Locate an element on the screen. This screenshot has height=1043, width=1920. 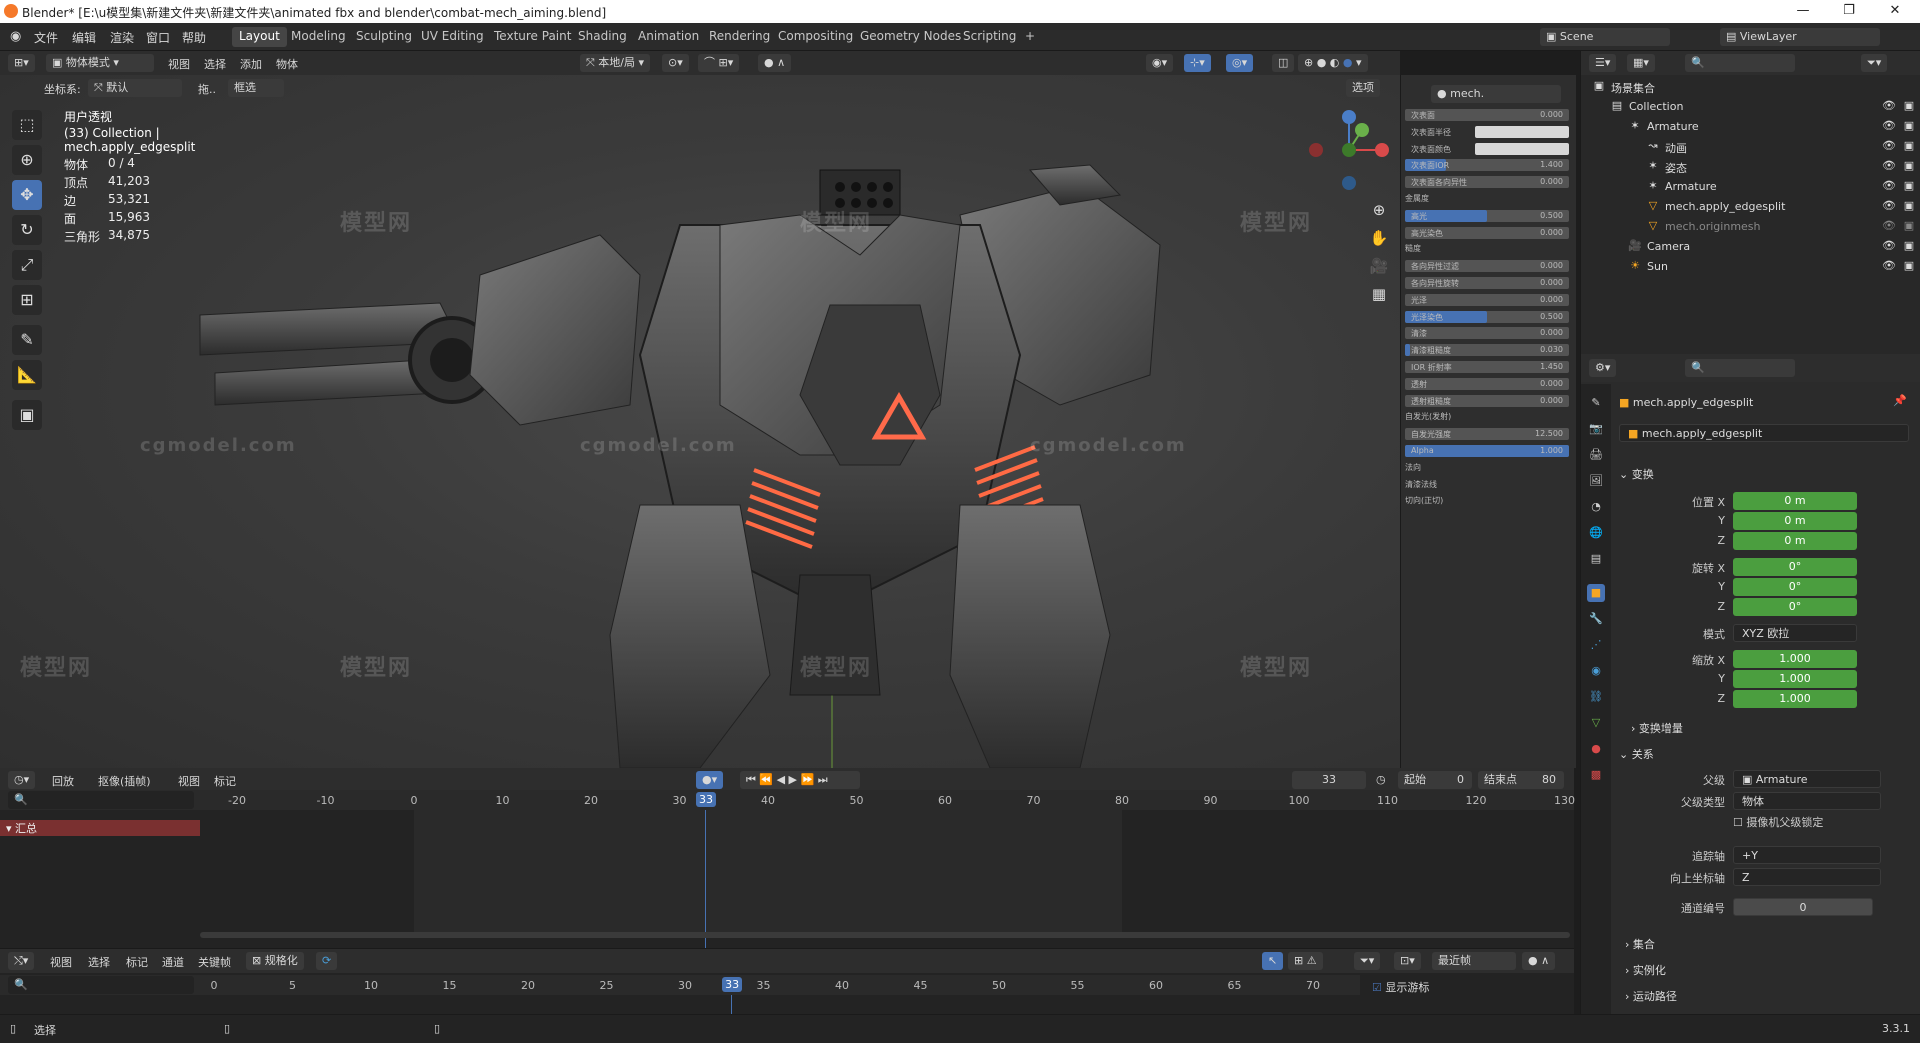
visibility-icon: ◉▾ is located at coordinates (1160, 63).